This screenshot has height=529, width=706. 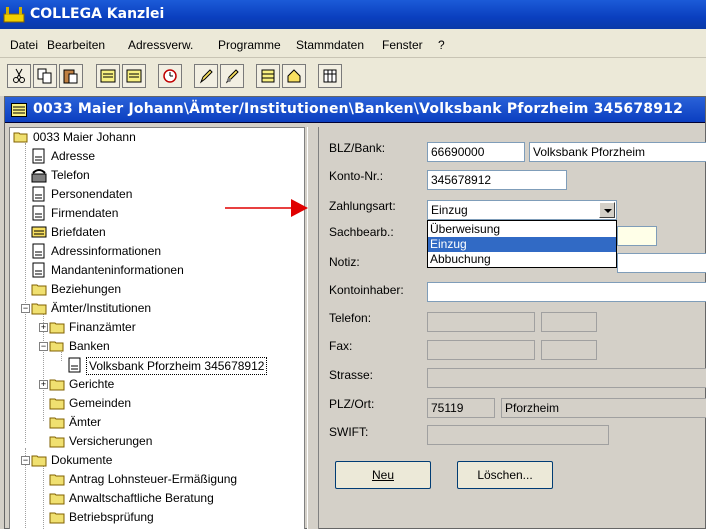 I want to click on table-button, so click(x=330, y=76).